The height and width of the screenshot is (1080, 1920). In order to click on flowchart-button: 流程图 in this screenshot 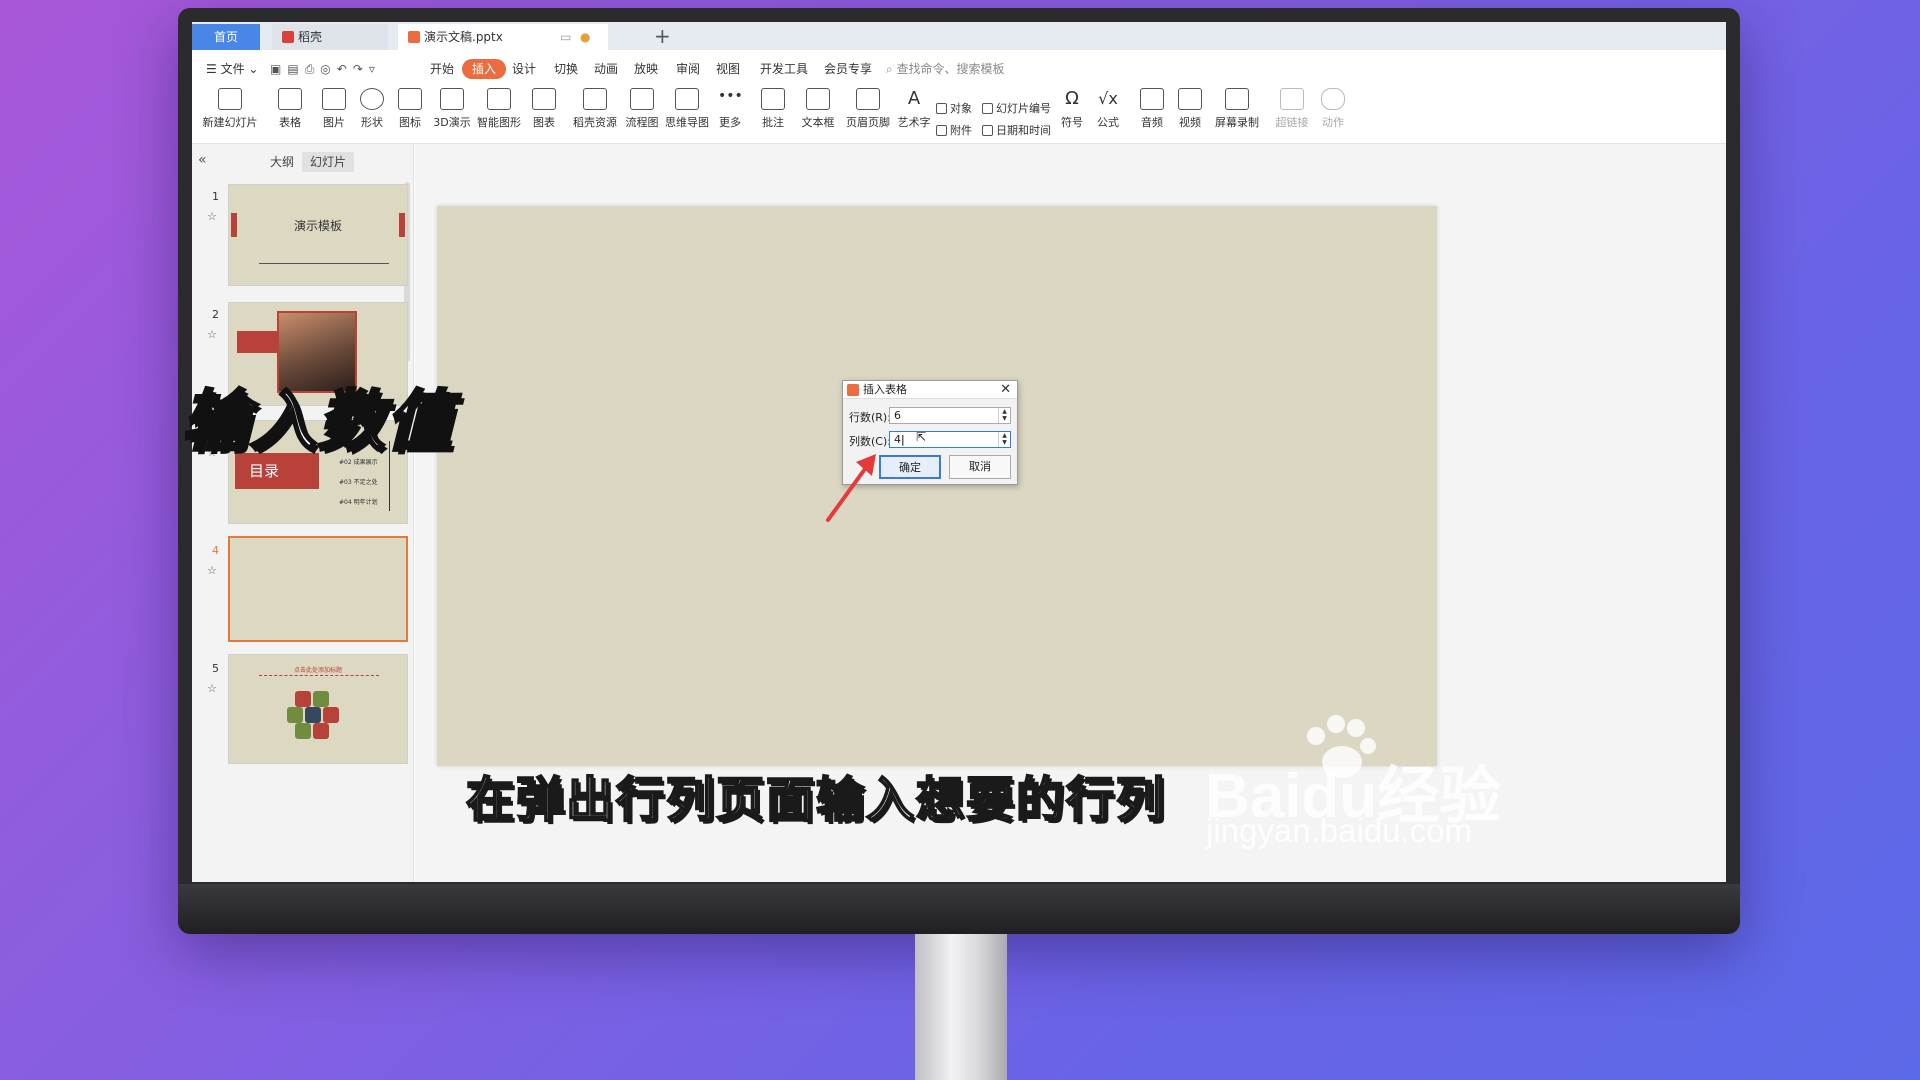, I will do `click(642, 109)`.